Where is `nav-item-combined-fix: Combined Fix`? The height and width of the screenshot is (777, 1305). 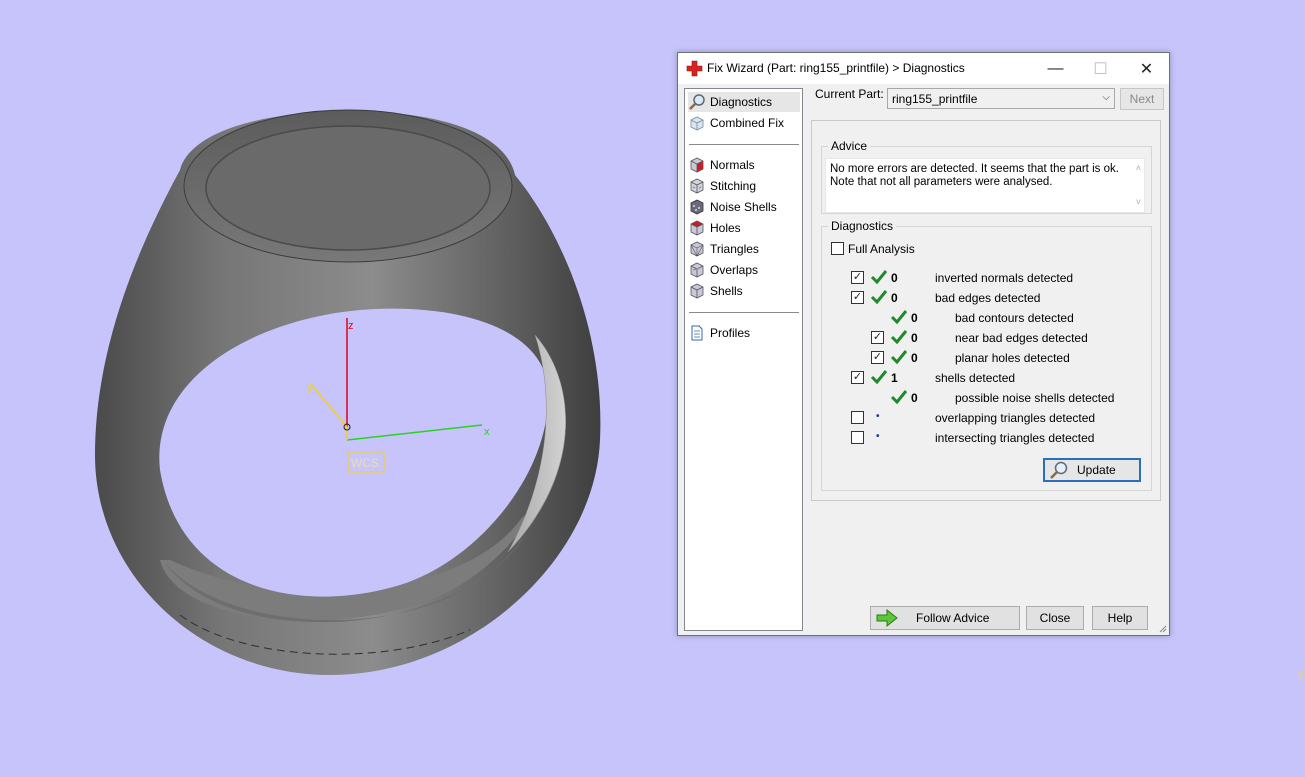 nav-item-combined-fix: Combined Fix is located at coordinates (744, 123).